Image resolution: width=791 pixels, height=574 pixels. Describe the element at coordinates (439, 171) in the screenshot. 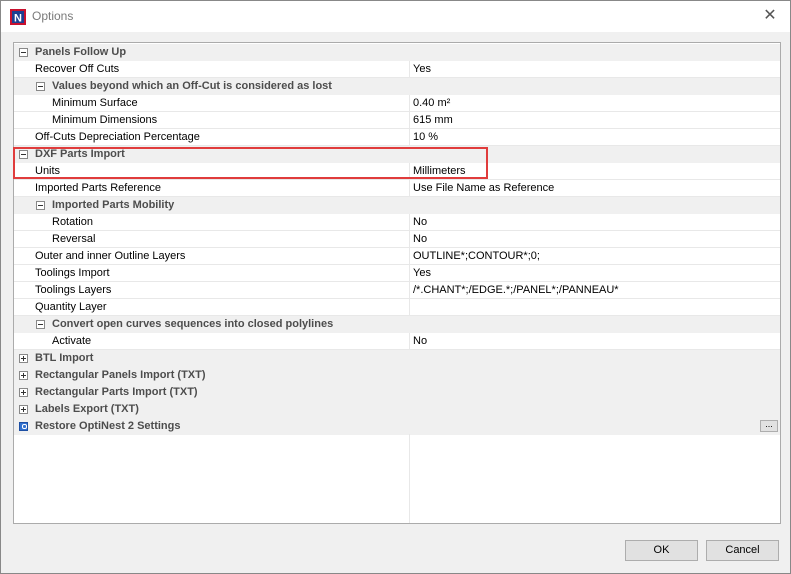

I see `row-value: Millimeters` at that location.